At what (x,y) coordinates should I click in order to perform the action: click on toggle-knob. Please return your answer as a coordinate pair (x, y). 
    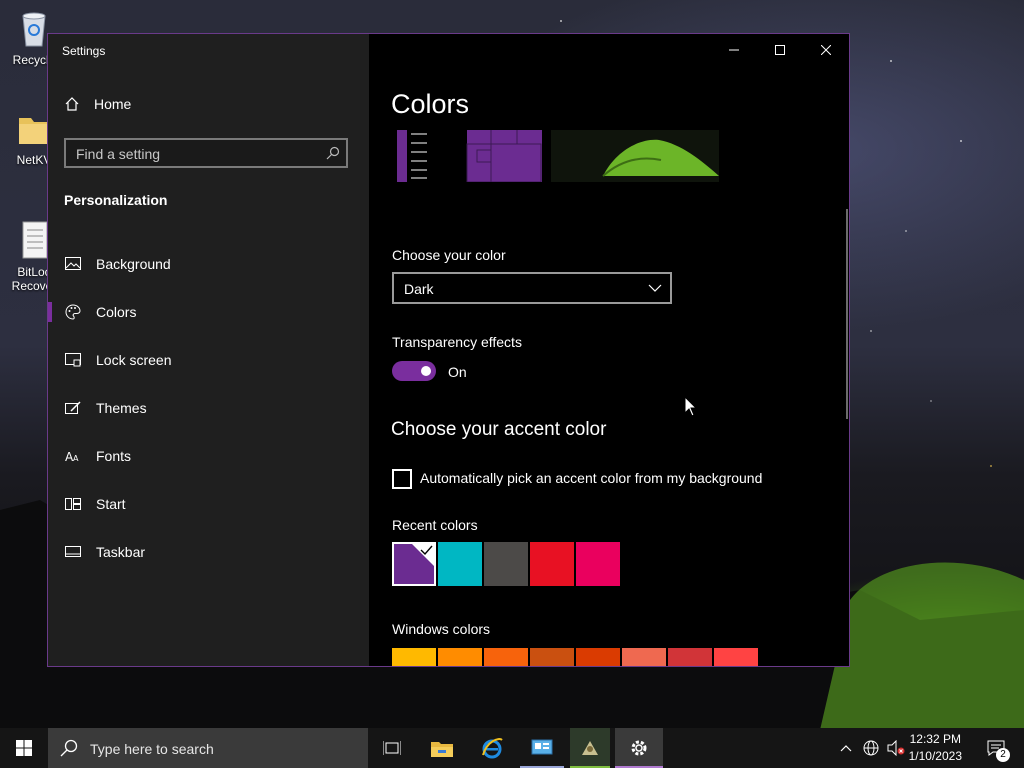
    Looking at the image, I should click on (426, 371).